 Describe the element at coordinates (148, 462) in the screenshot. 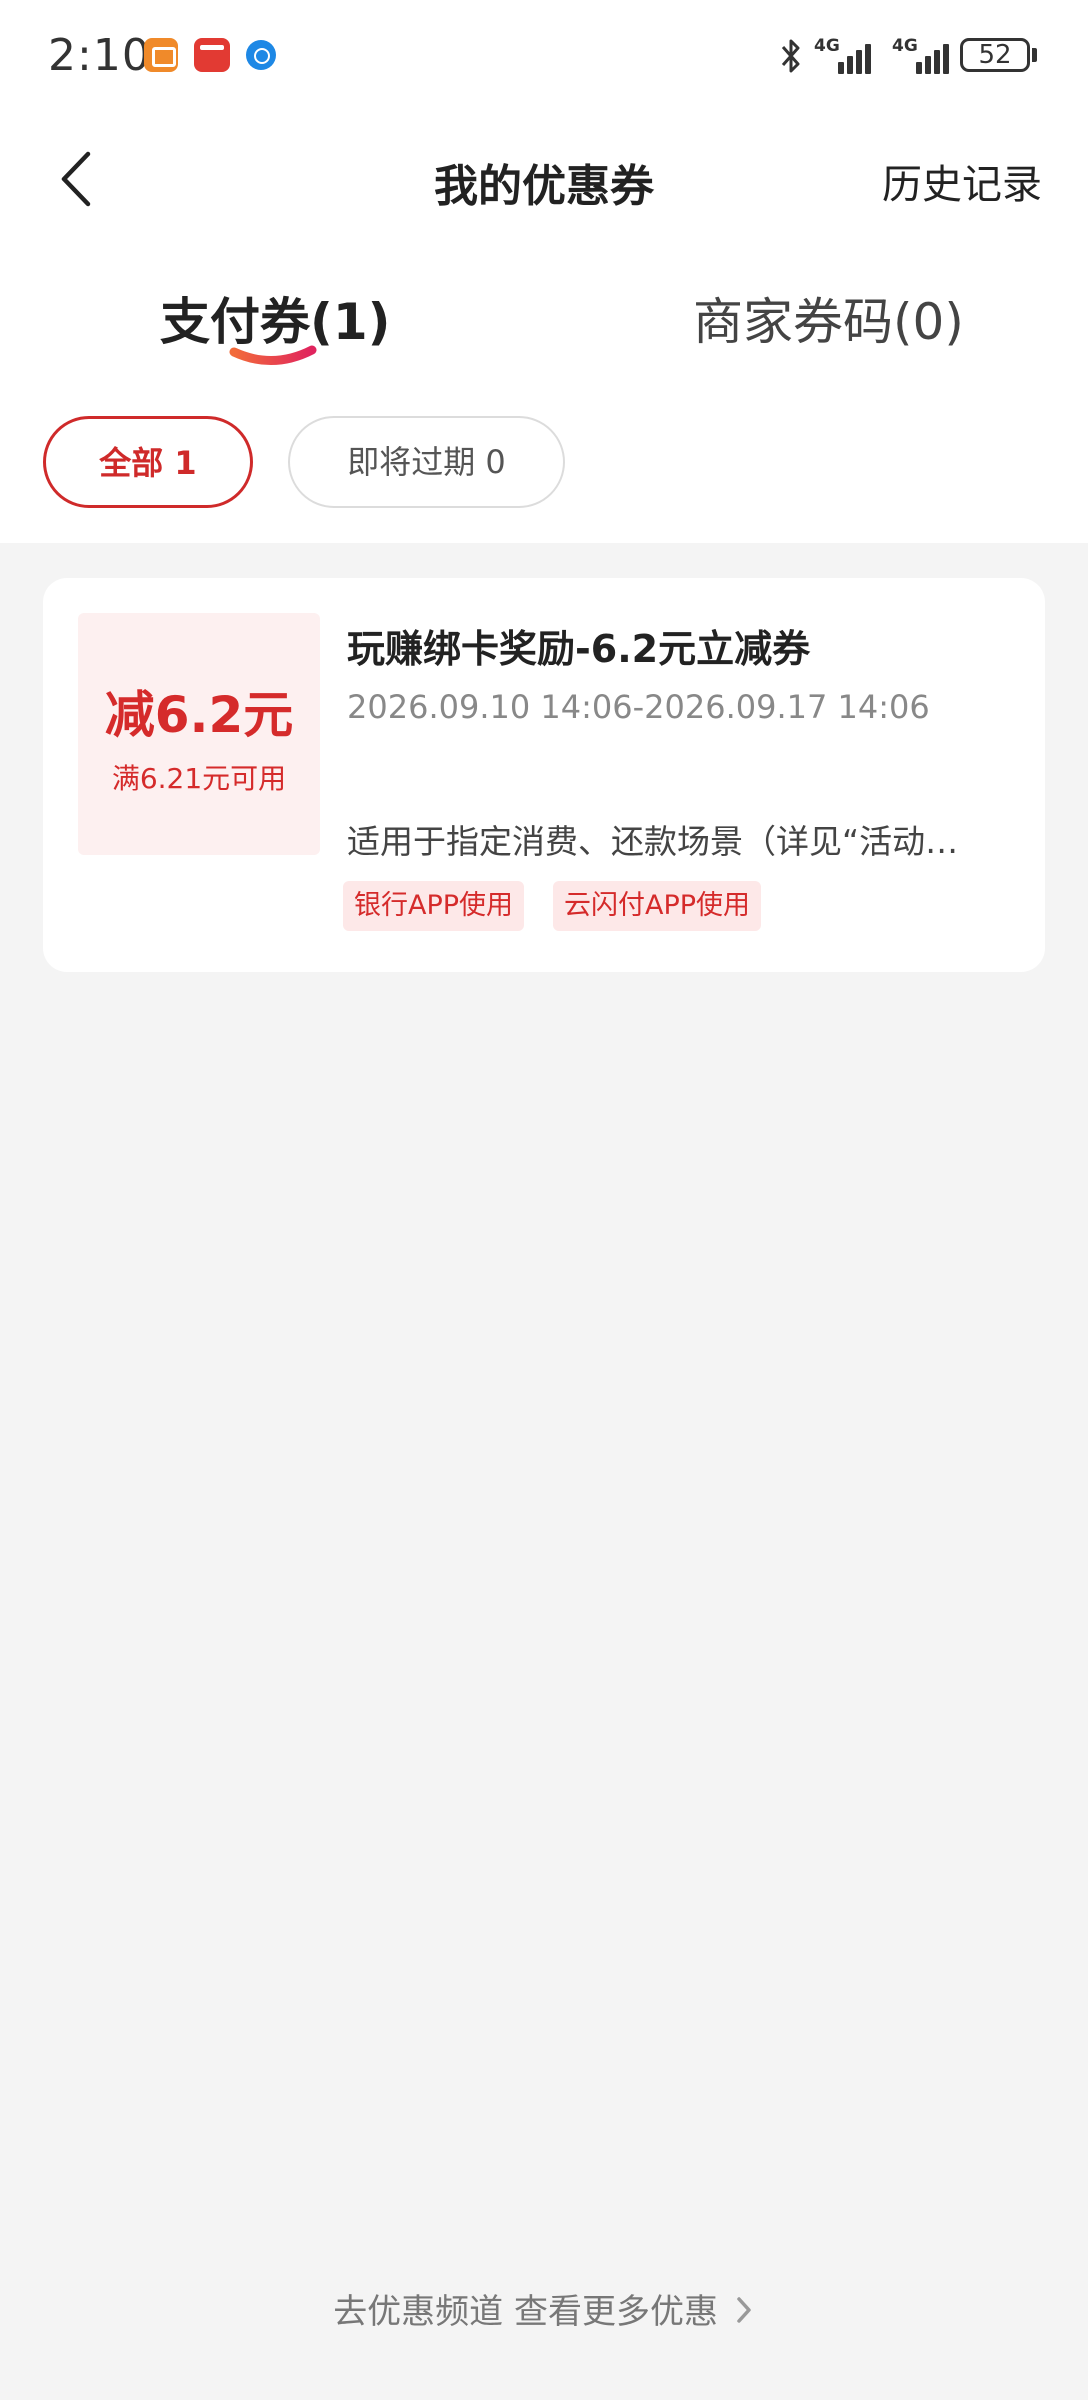

I see `filter-all-chip: 全部 1` at that location.